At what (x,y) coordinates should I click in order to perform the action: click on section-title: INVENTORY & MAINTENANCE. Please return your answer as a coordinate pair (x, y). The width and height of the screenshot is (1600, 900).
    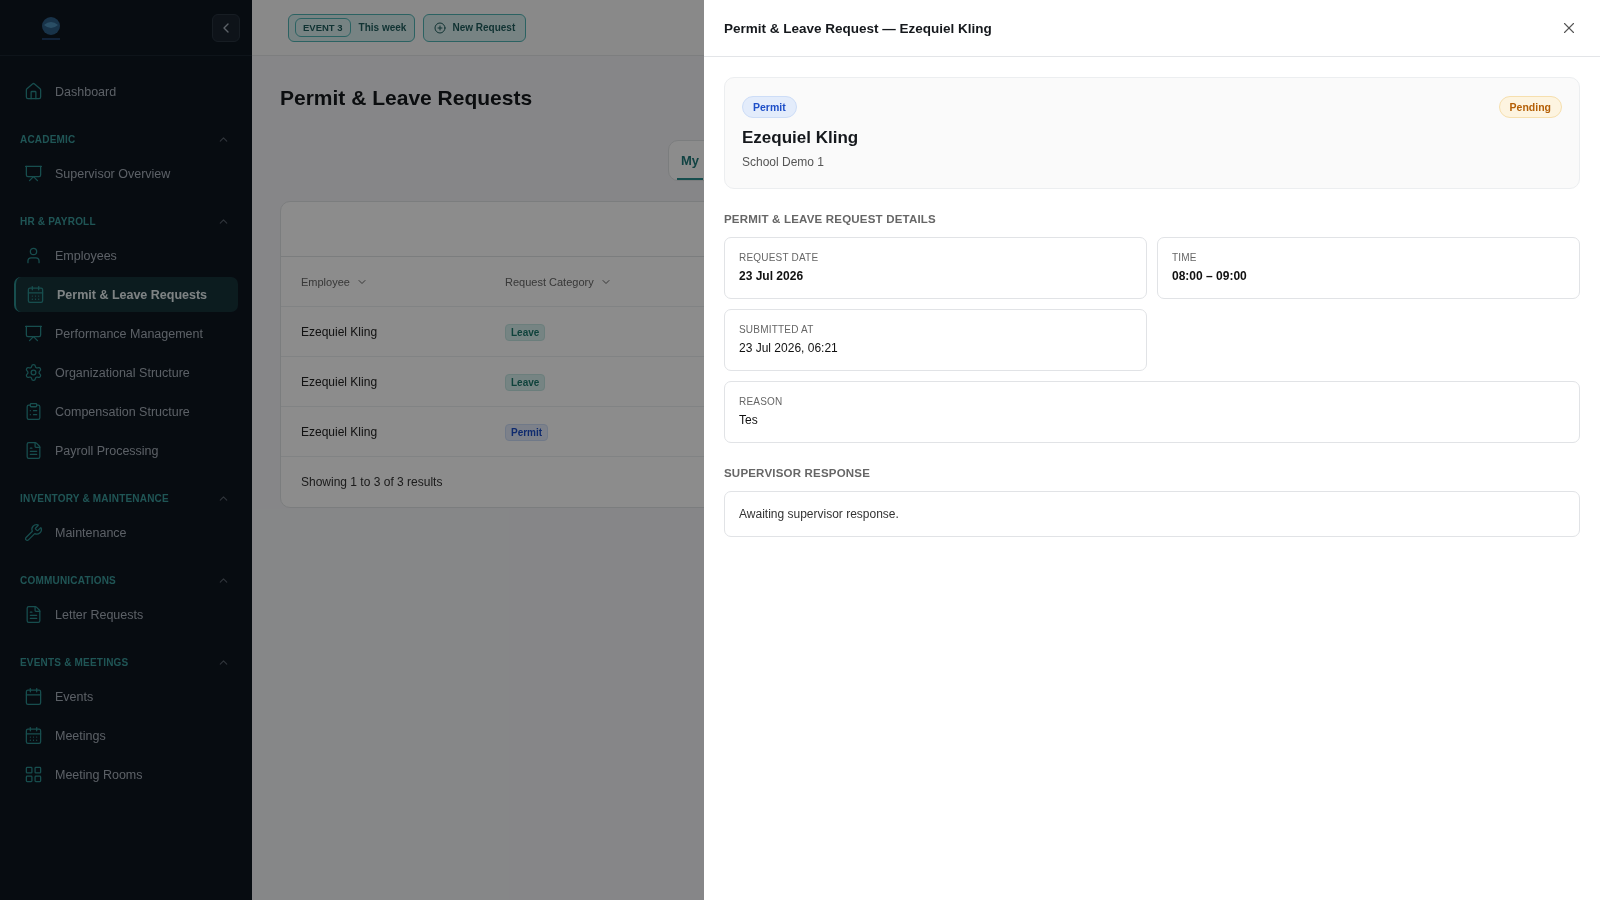
    Looking at the image, I should click on (94, 498).